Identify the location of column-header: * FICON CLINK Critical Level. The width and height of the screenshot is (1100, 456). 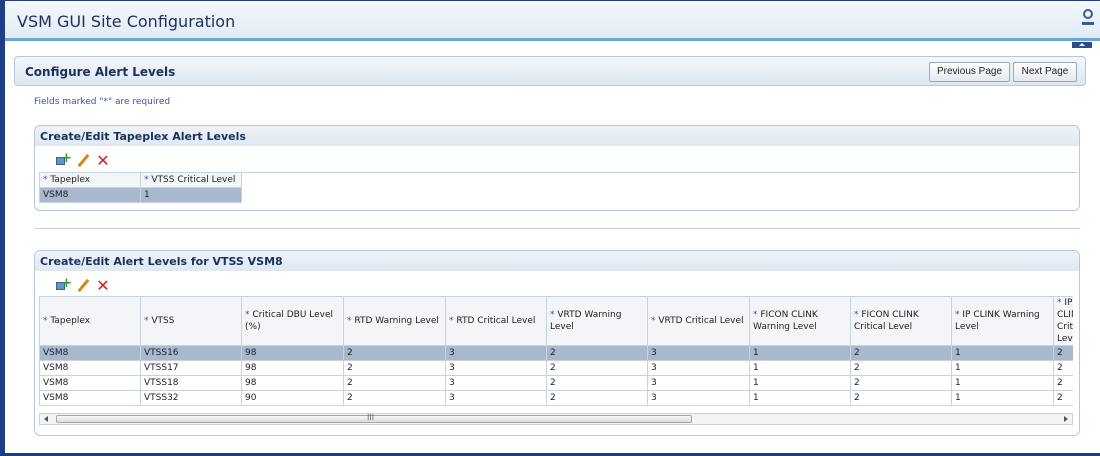
(901, 321).